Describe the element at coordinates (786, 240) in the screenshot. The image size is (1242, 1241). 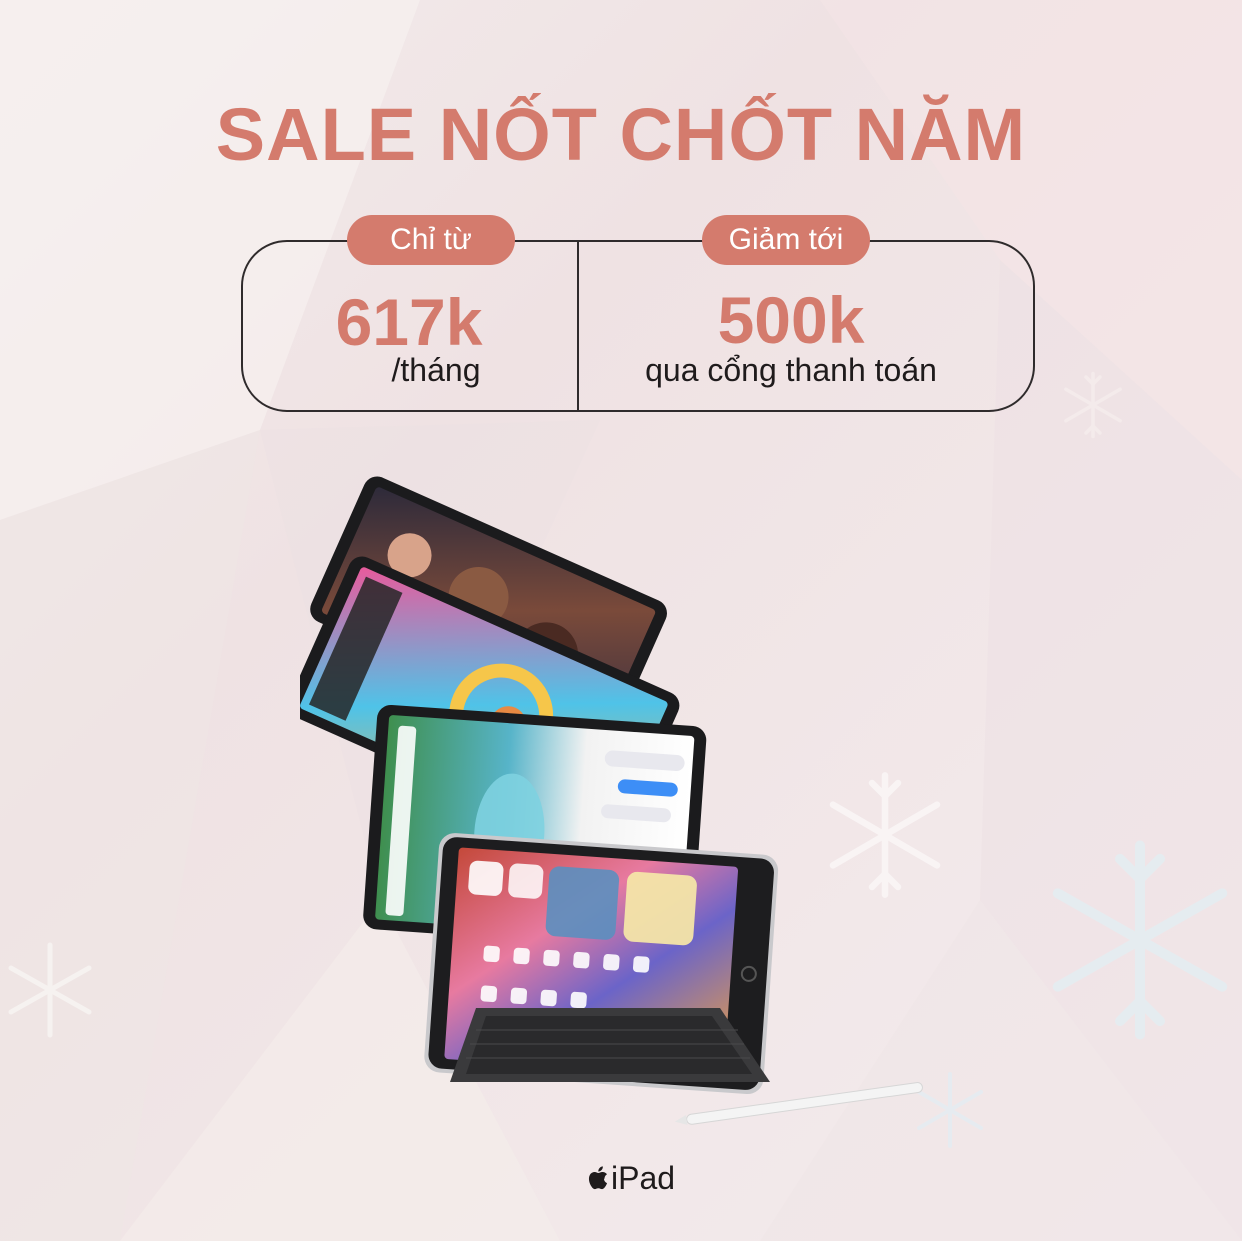
I see `badge-discount-up-to: Giảm tới` at that location.